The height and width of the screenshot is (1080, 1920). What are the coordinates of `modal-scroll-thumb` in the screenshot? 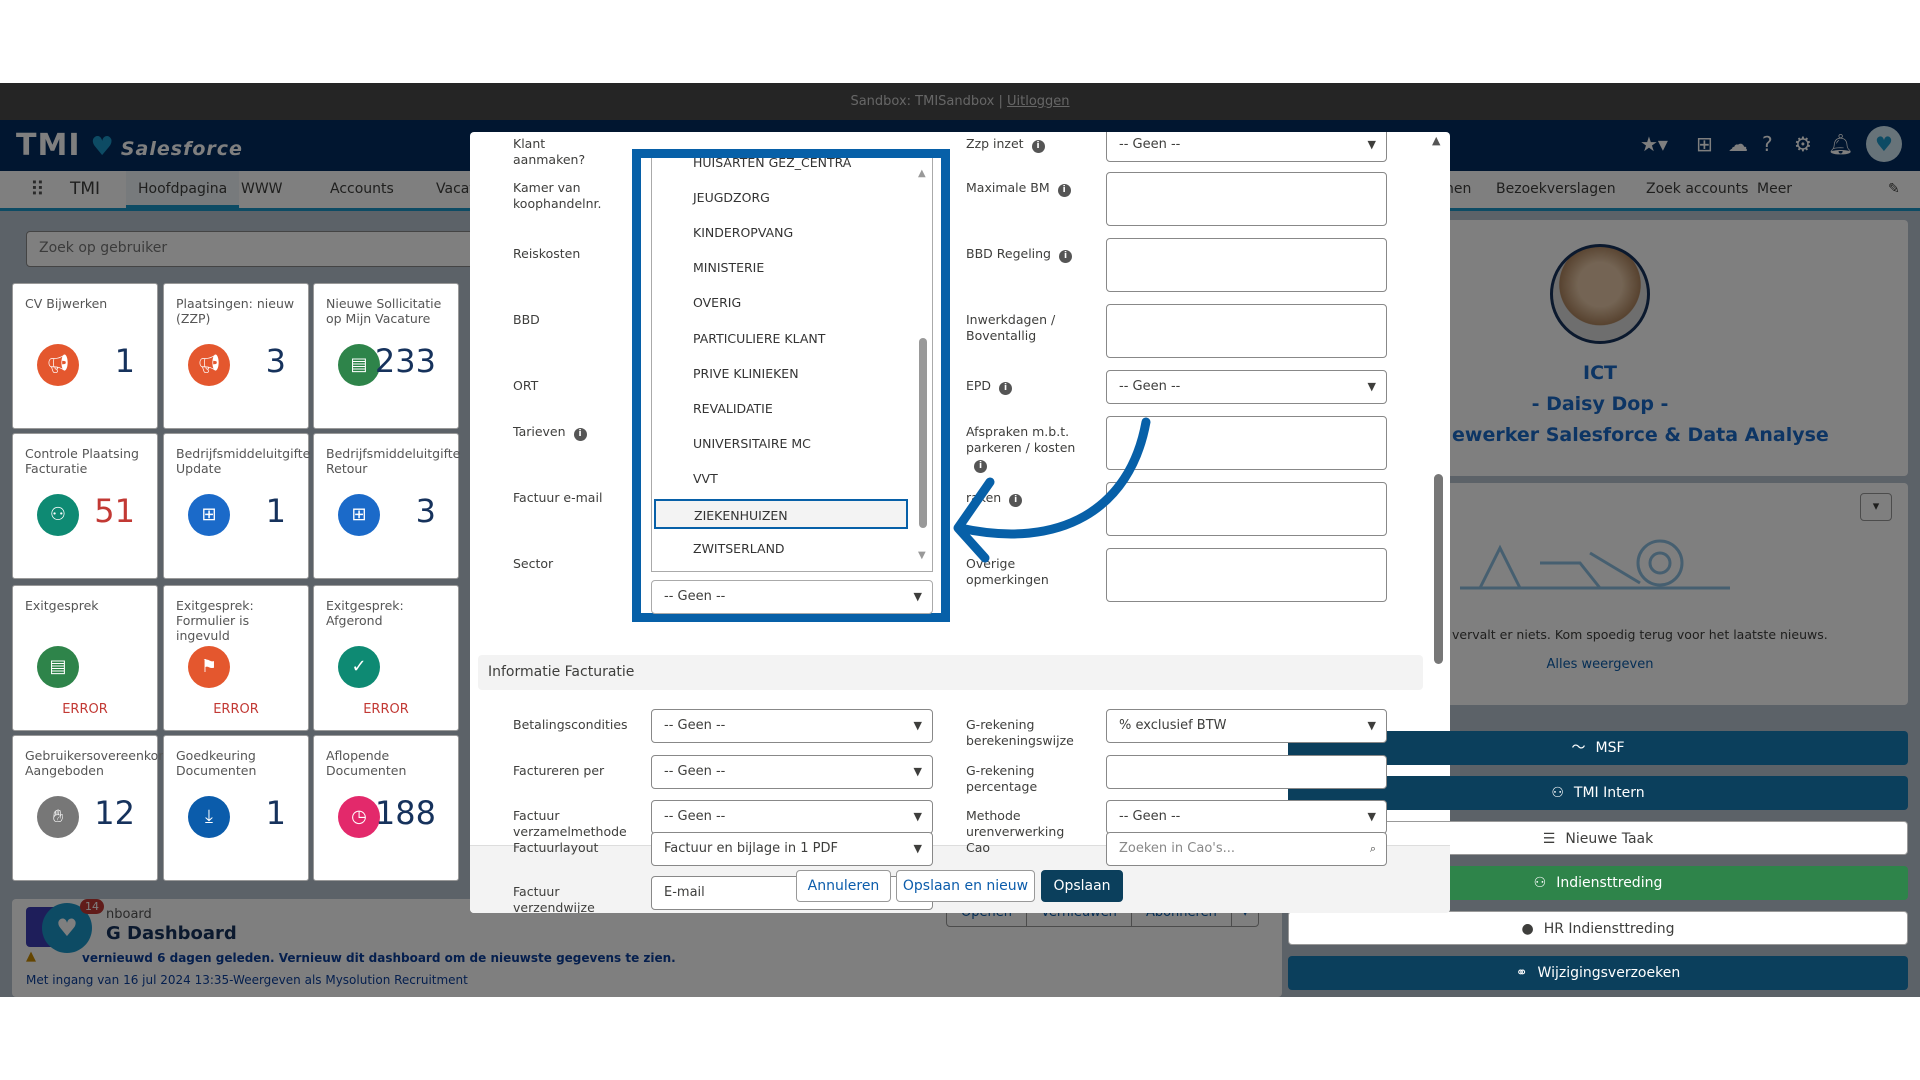 It's located at (1438, 569).